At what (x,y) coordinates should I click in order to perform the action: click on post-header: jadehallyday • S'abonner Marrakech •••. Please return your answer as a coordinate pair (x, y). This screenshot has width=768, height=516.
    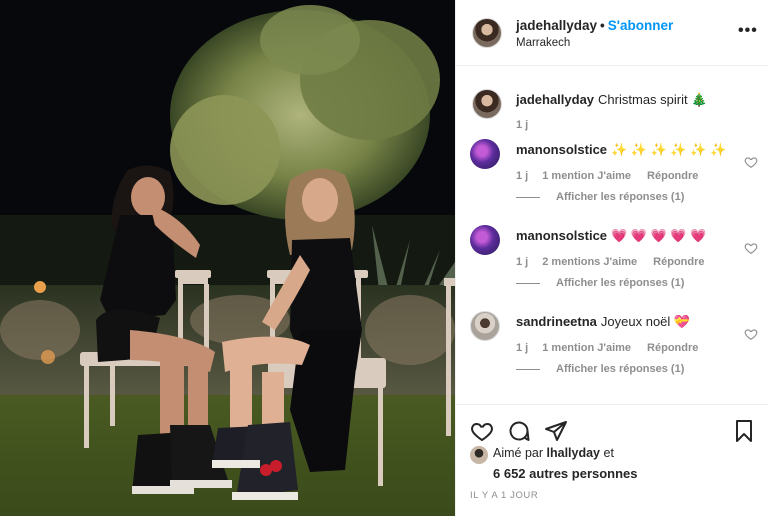
    Looking at the image, I should click on (612, 33).